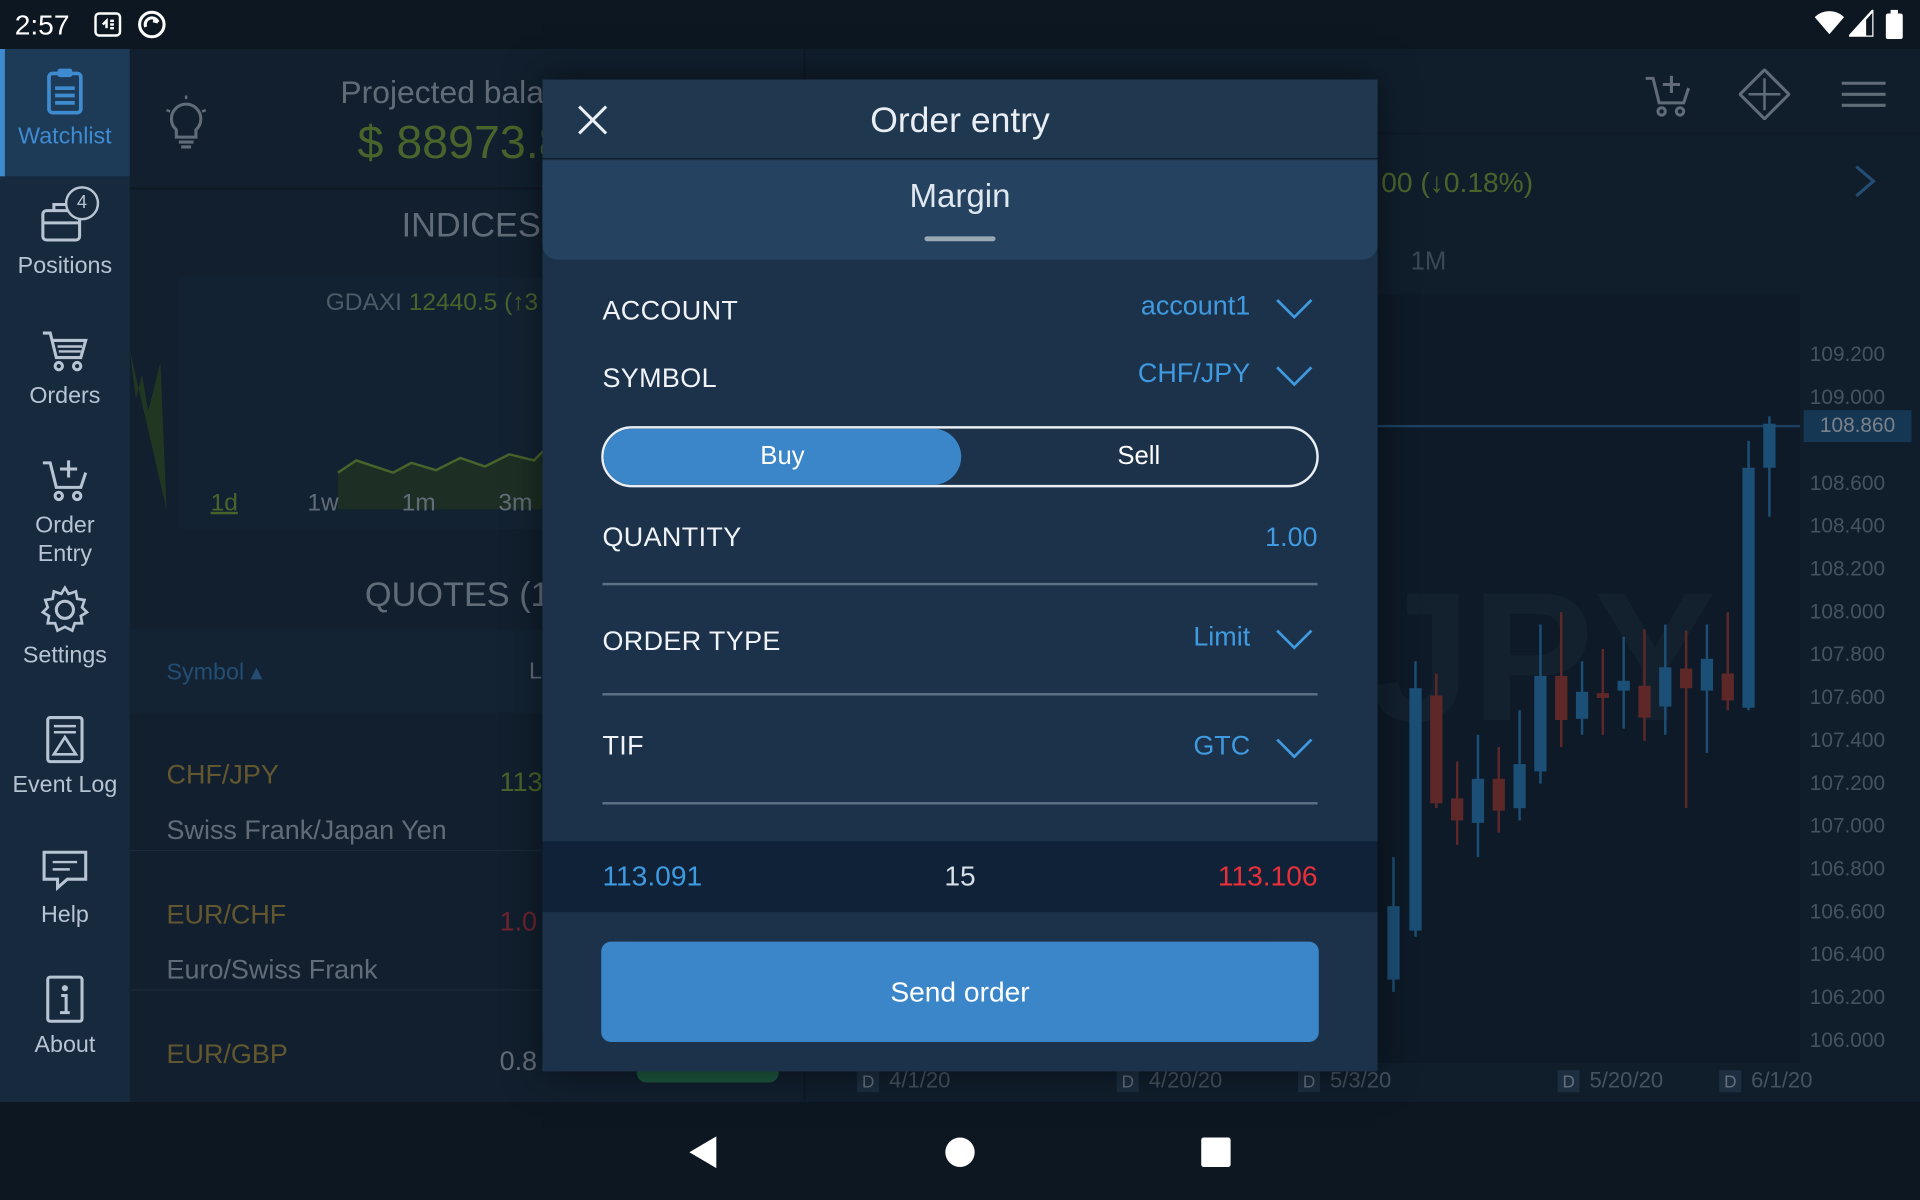 This screenshot has height=1200, width=1920. I want to click on sidebar-item-help: Help, so click(65, 891).